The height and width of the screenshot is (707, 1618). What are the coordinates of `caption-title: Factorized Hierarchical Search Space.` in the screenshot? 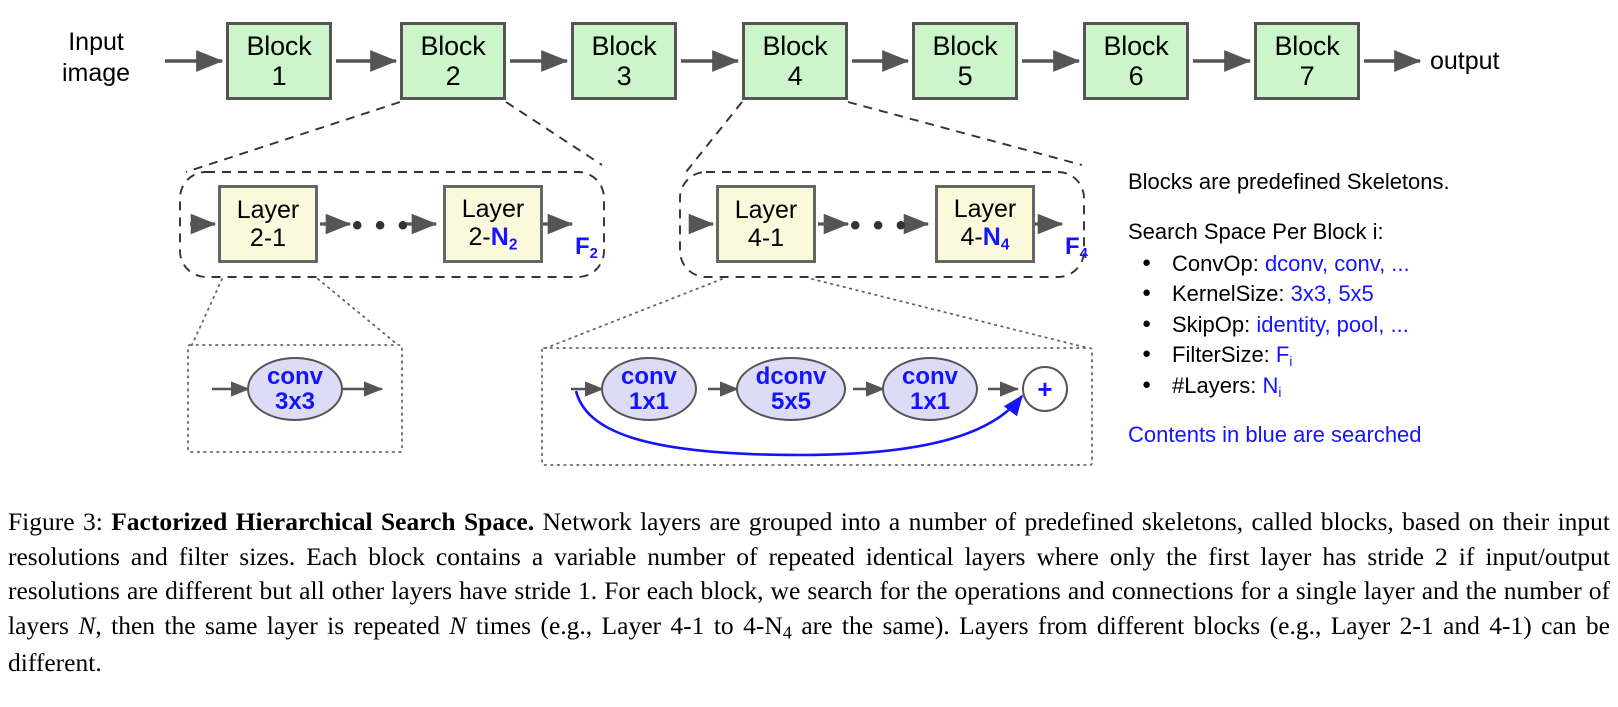 It's located at (323, 521).